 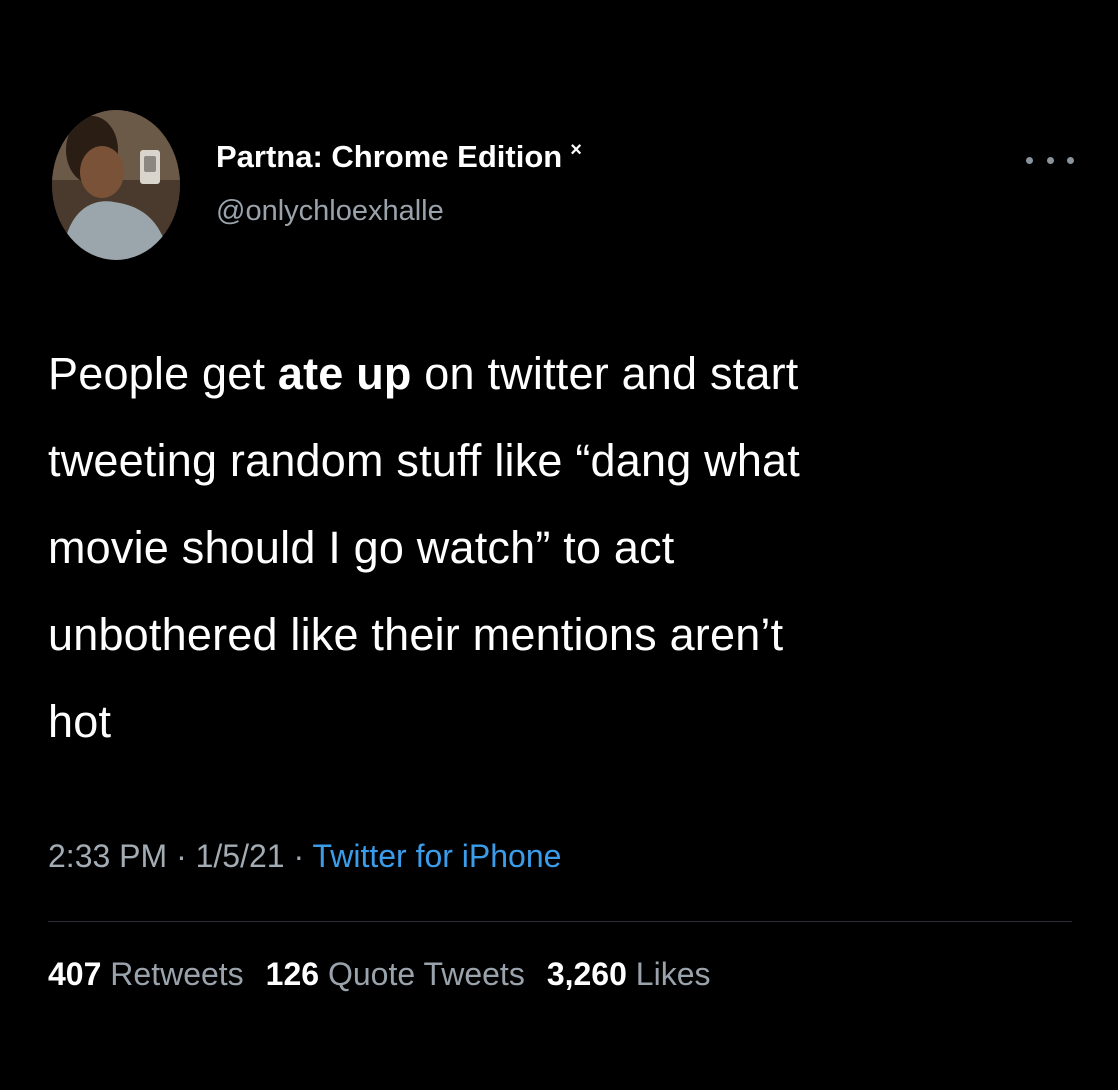 I want to click on tweet-bold-text: ate up, so click(x=344, y=373).